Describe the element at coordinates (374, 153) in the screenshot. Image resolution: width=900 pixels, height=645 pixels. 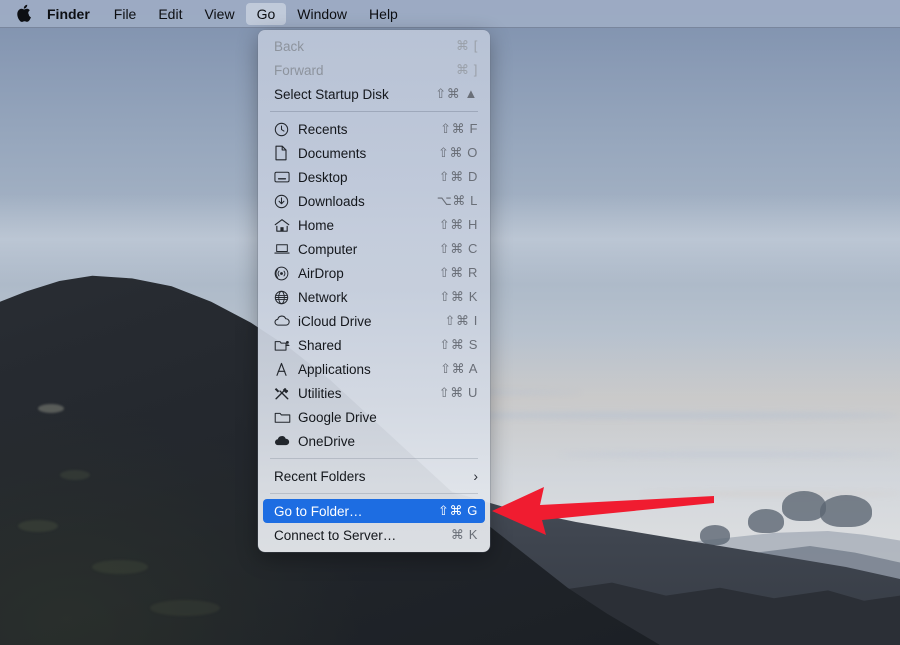
I see `menu-item-documents: Documents ⇧⌘ O` at that location.